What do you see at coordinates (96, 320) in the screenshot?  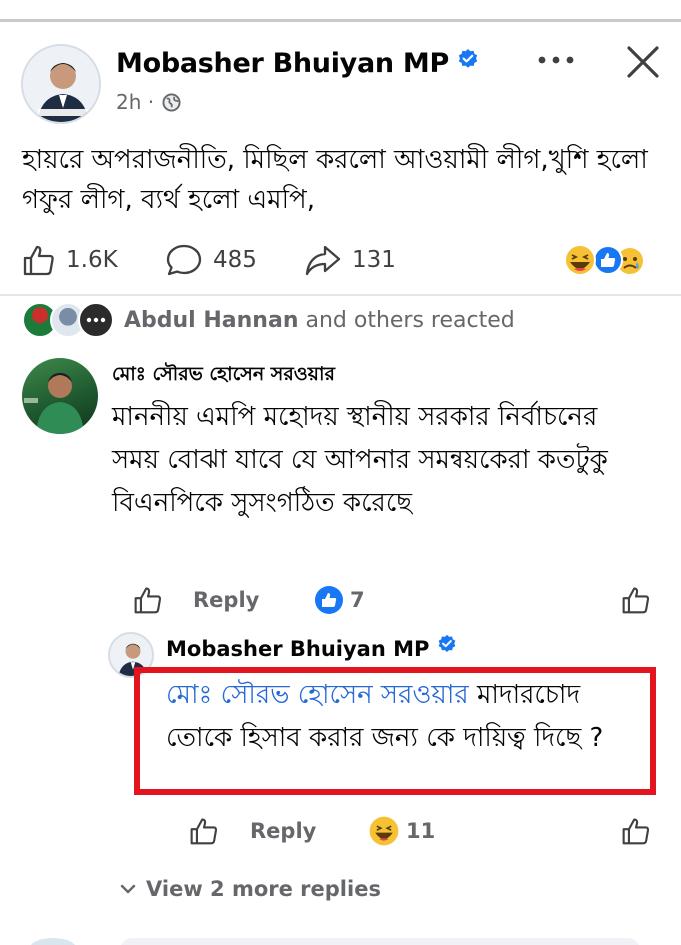 I see `reactor-more-avatar` at bounding box center [96, 320].